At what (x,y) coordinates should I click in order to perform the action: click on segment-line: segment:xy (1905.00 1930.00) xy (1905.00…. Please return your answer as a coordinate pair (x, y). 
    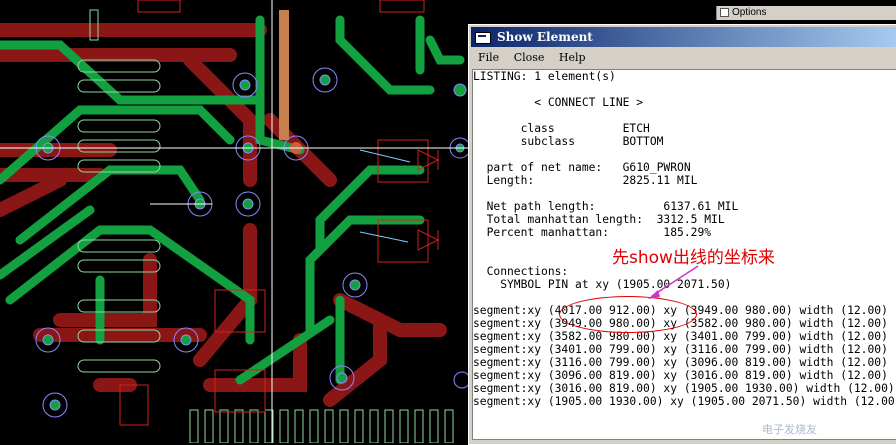
    Looking at the image, I should click on (684, 401).